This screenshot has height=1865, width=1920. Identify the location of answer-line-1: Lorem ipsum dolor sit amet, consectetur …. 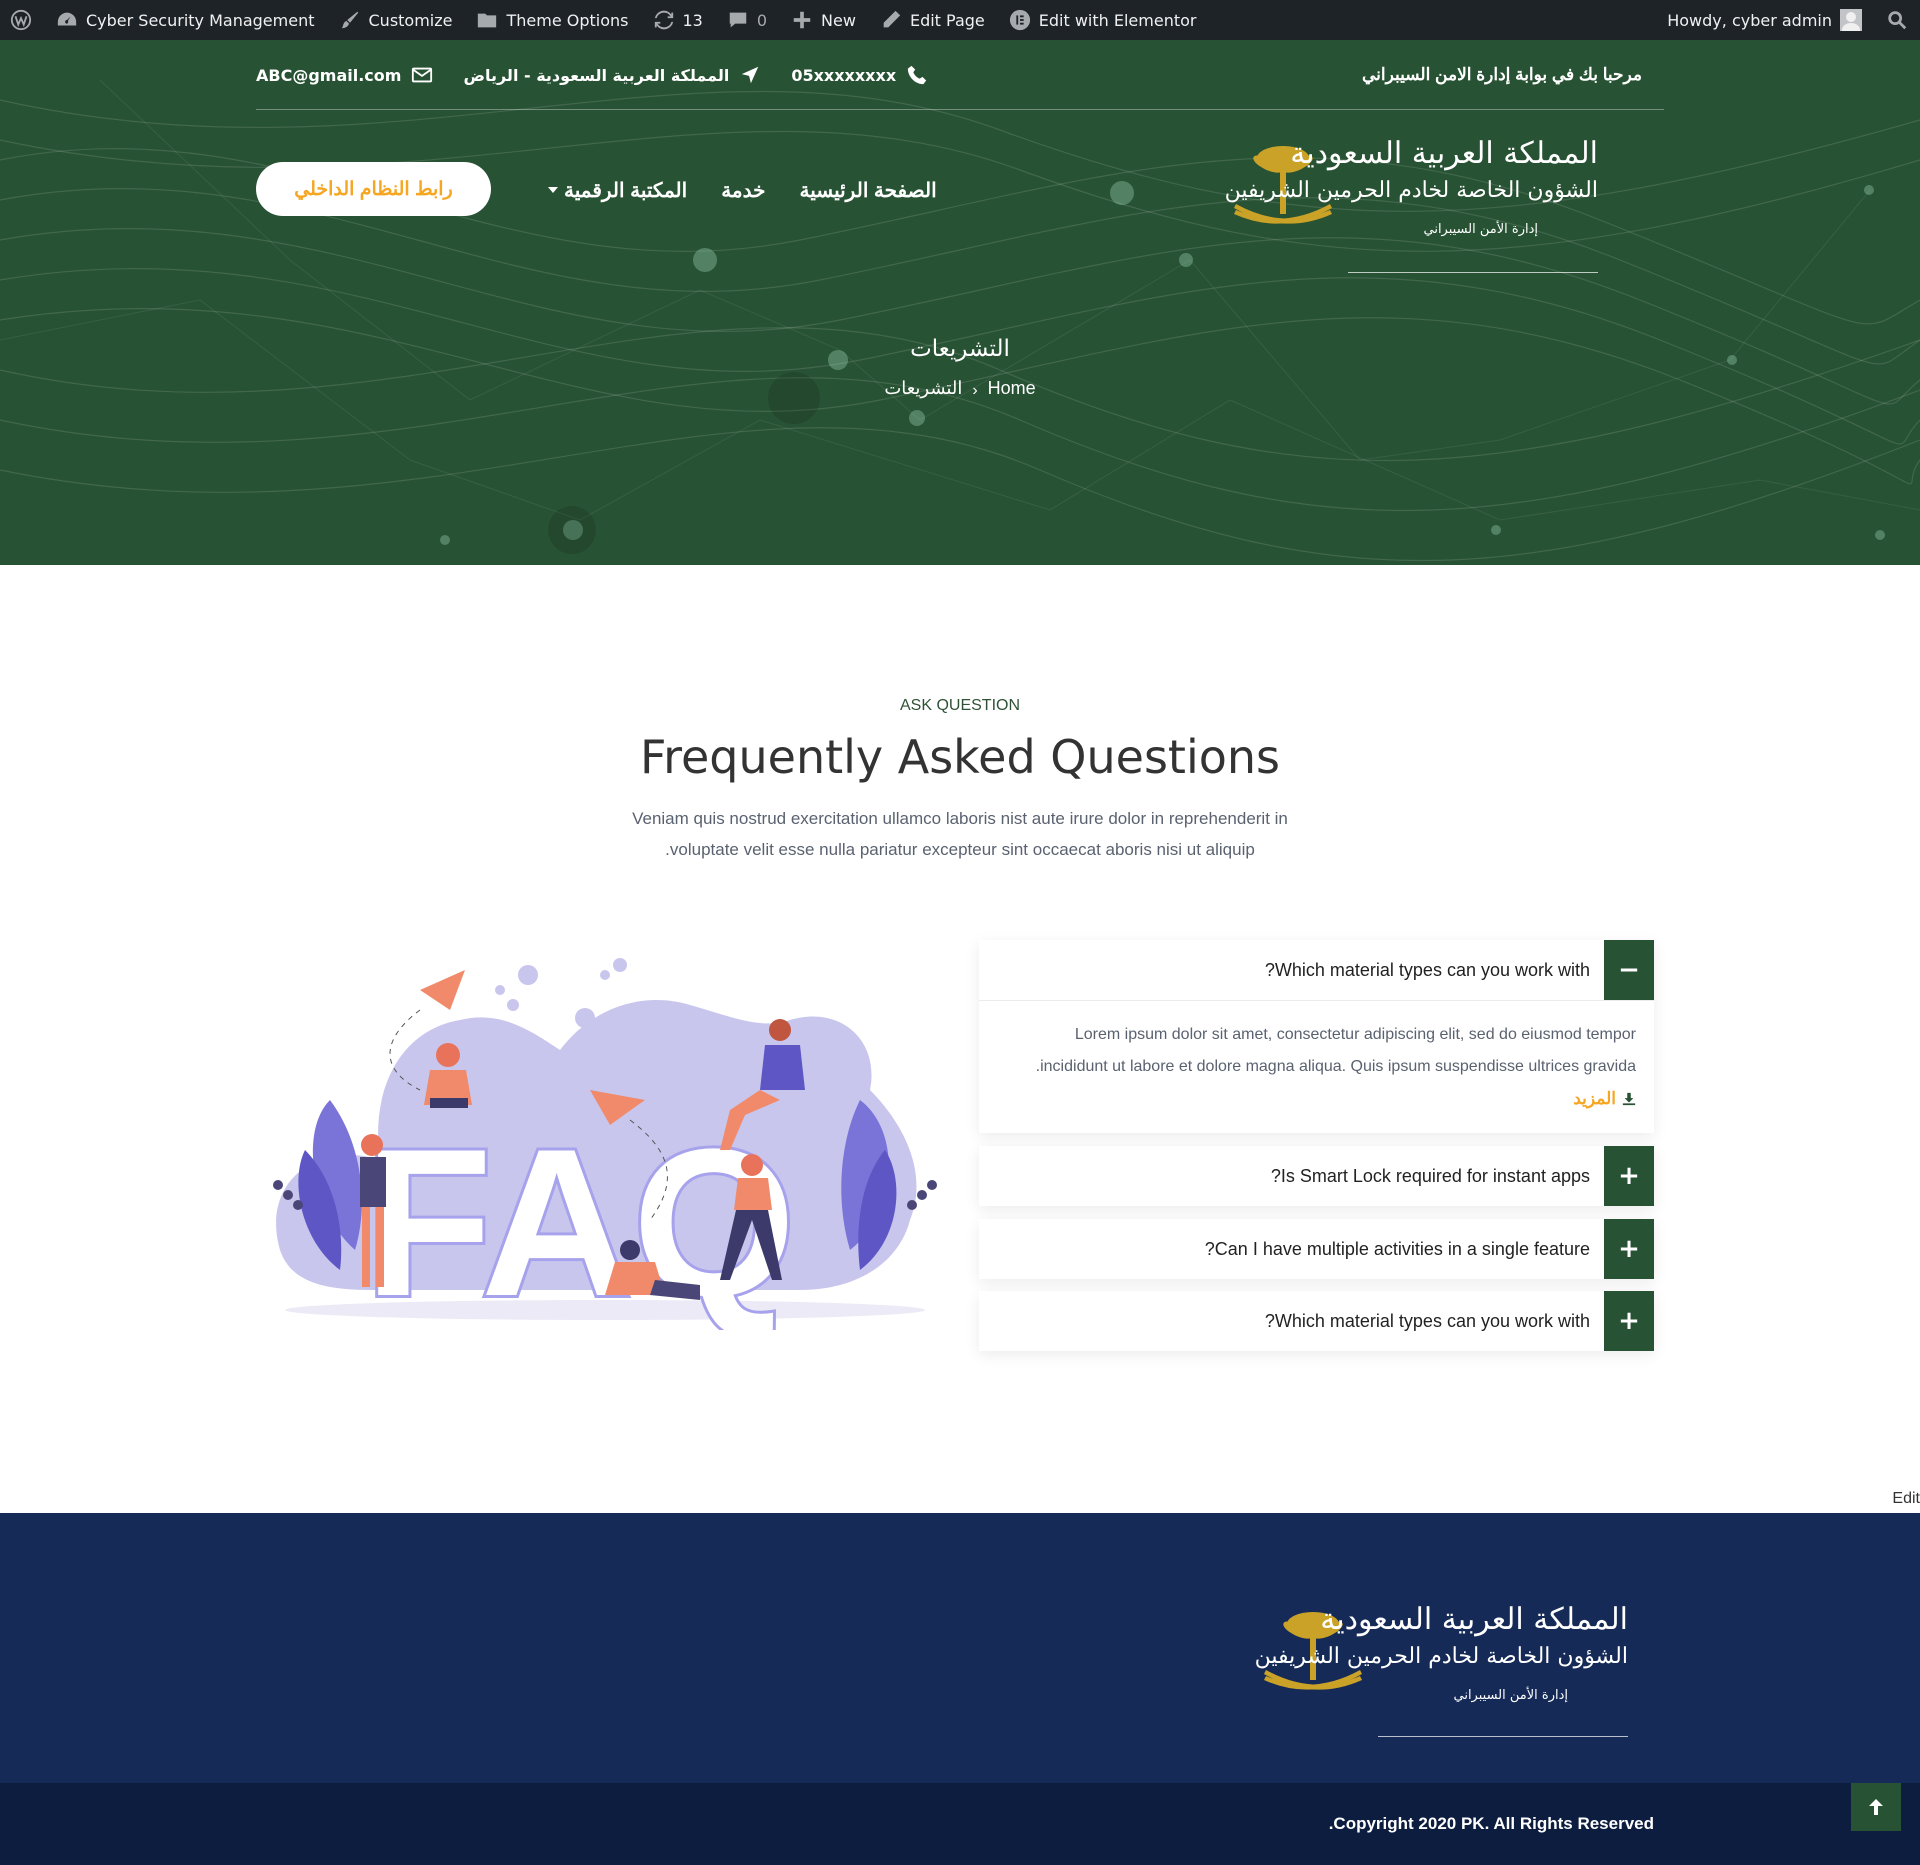
(1355, 1034).